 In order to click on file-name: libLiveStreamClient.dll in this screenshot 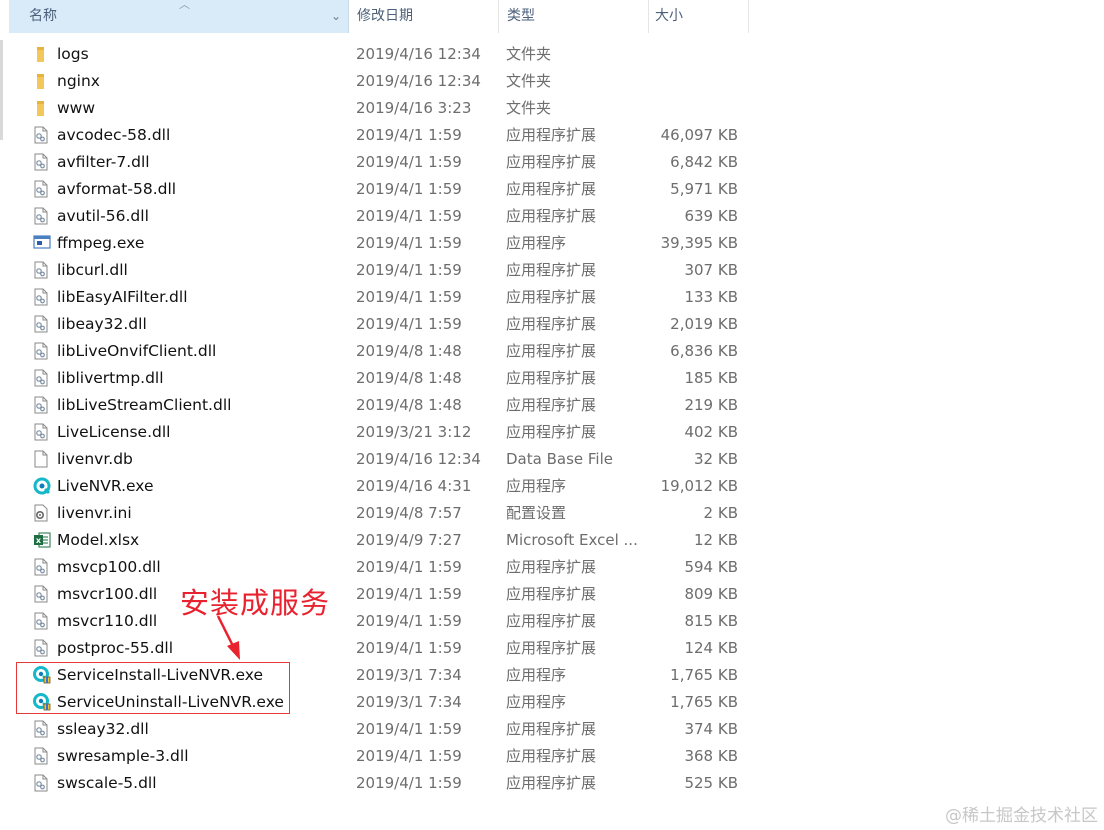, I will do `click(144, 405)`.